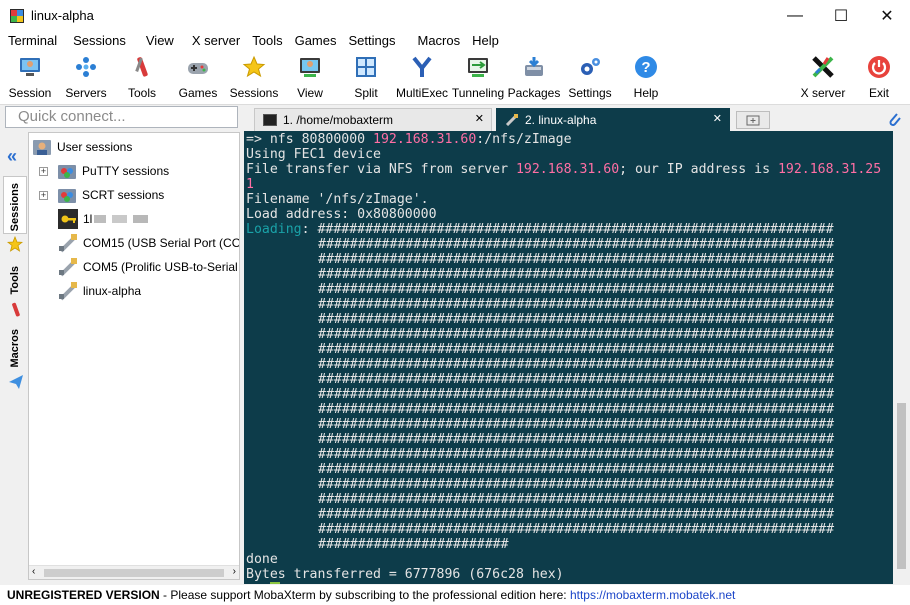 The image size is (910, 605). I want to click on toolbar-packages-button: Packages, so click(534, 78).